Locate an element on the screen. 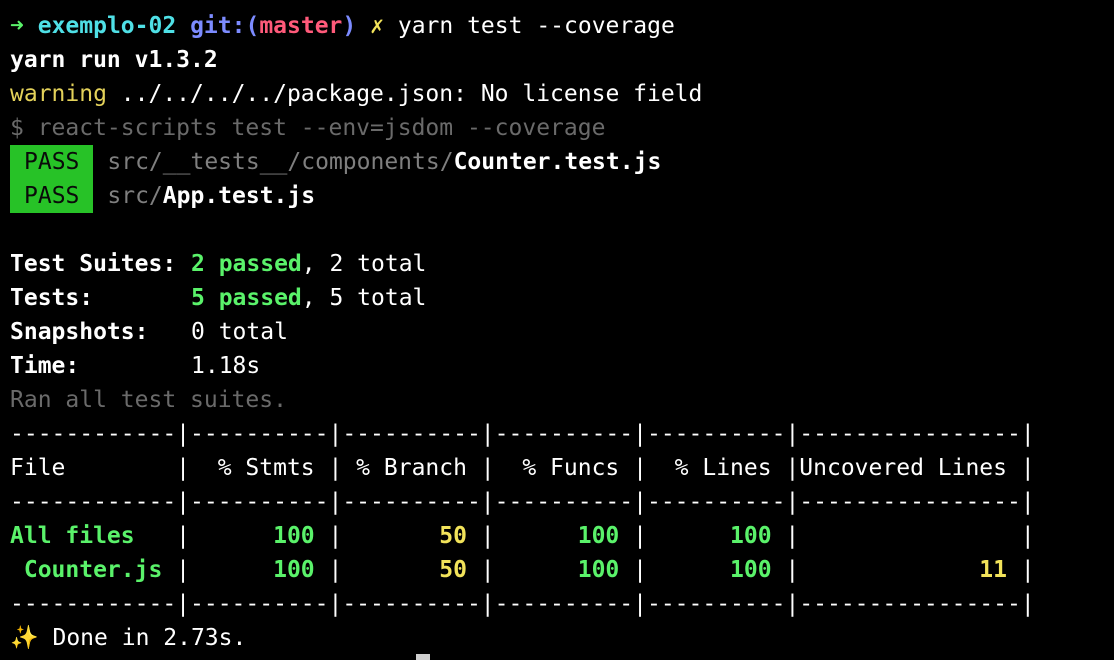 This screenshot has width=1114, height=660. done-text: Done in 2.73s. is located at coordinates (142, 638).